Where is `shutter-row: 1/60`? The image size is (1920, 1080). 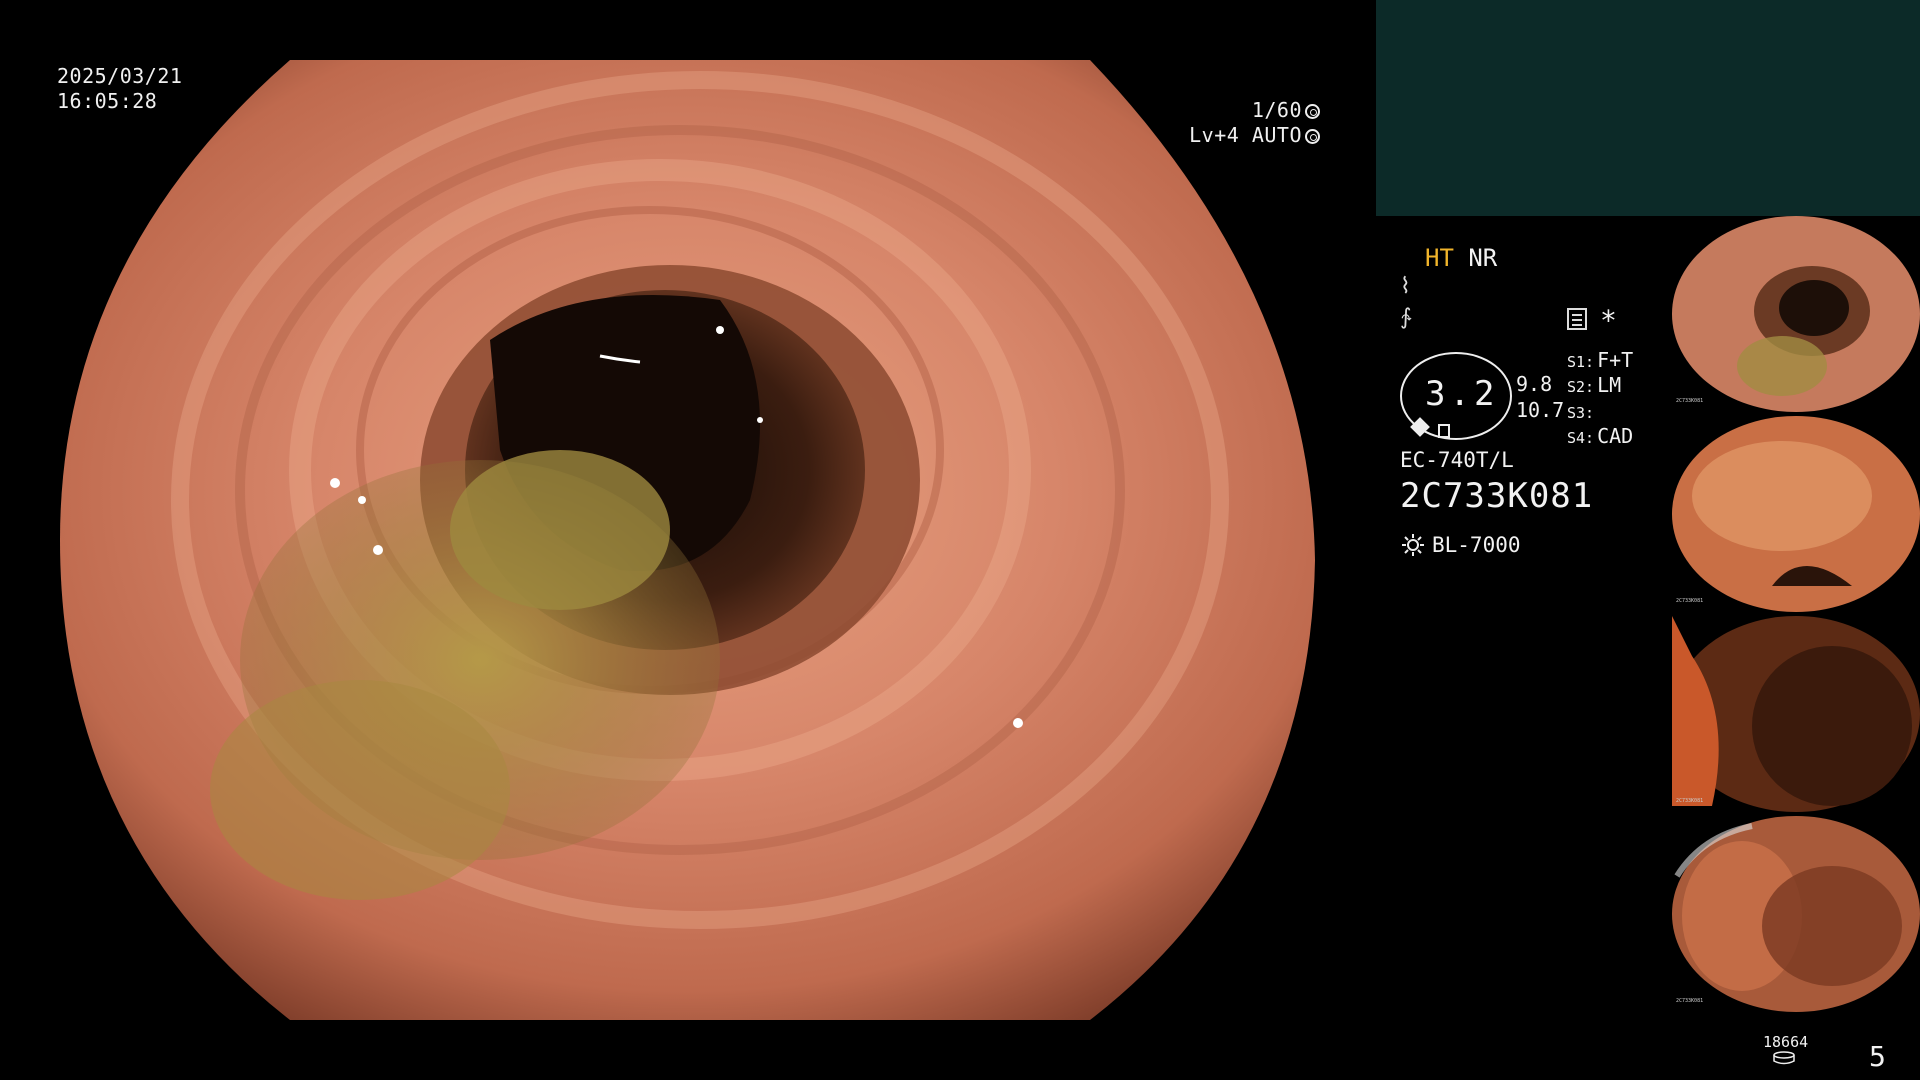 shutter-row: 1/60 is located at coordinates (1254, 110).